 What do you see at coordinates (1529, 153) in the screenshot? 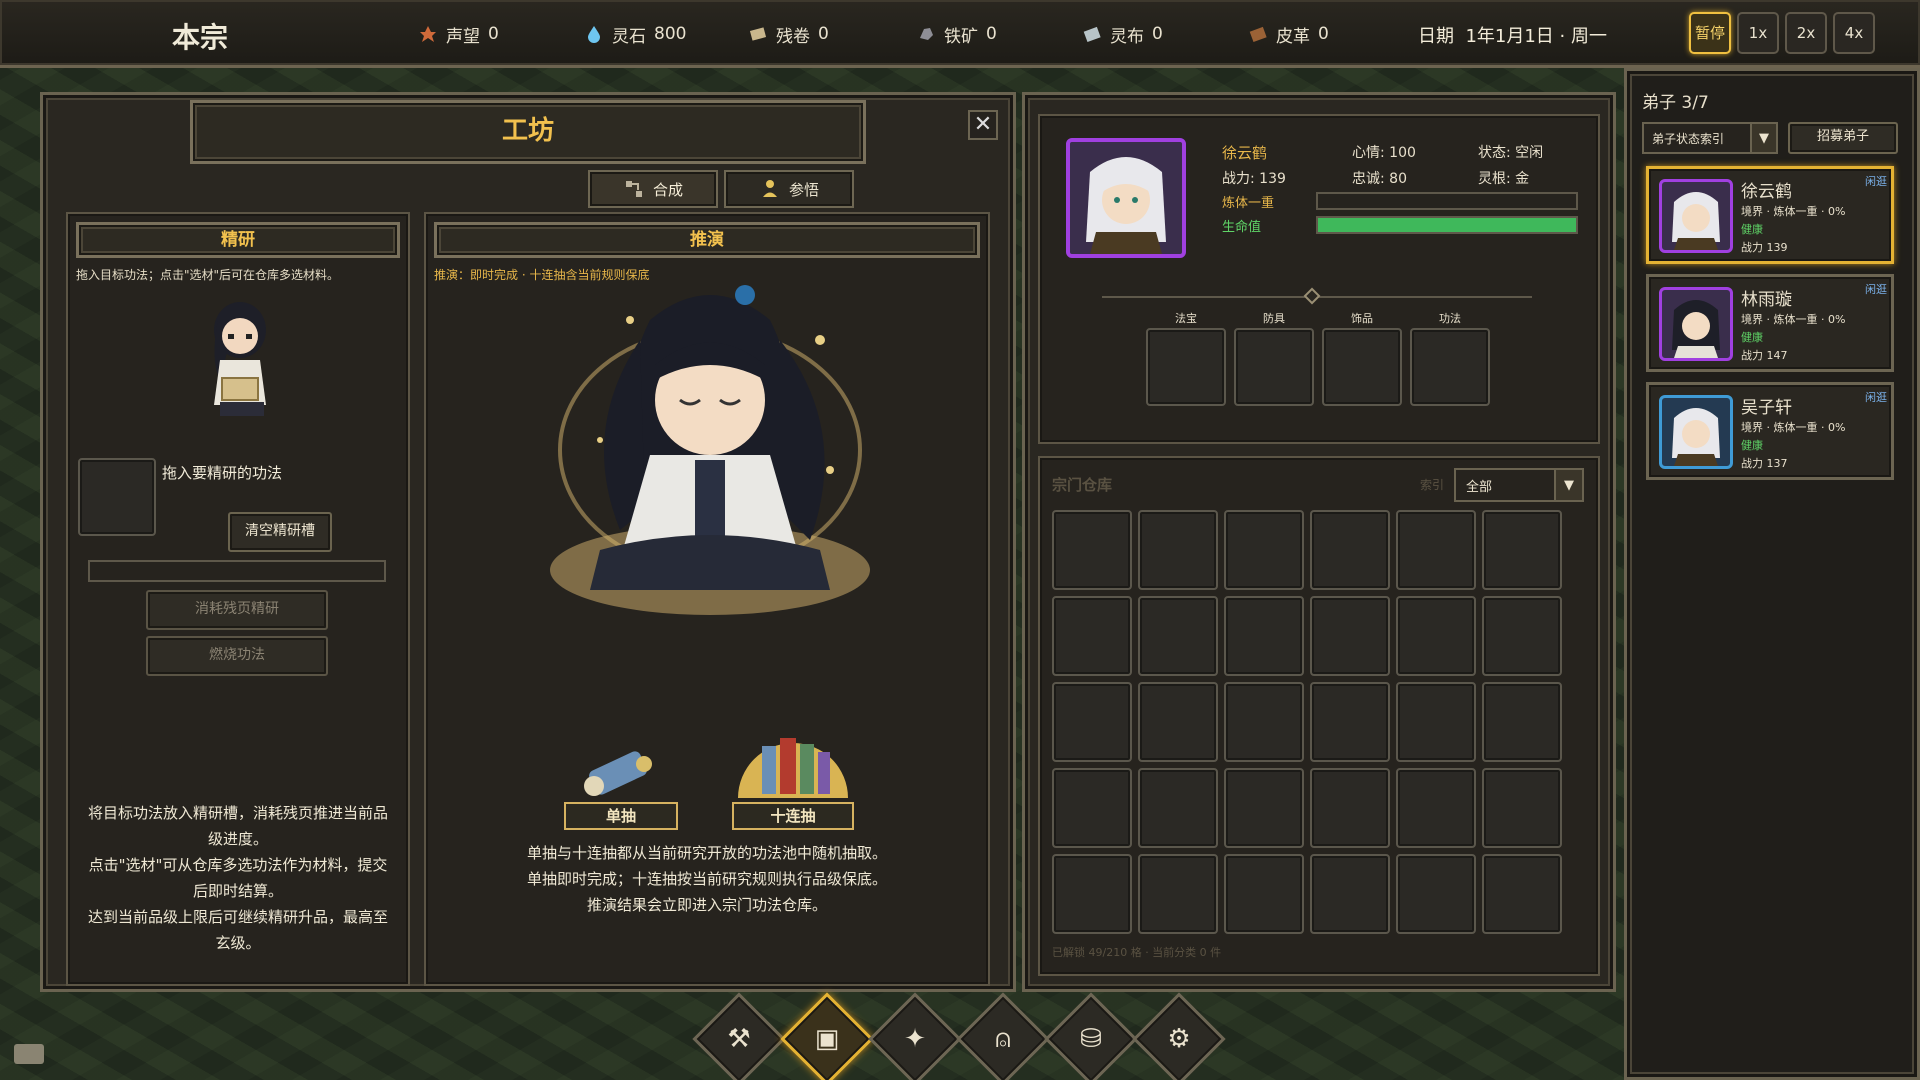
I see `stat-value: 空闲` at bounding box center [1529, 153].